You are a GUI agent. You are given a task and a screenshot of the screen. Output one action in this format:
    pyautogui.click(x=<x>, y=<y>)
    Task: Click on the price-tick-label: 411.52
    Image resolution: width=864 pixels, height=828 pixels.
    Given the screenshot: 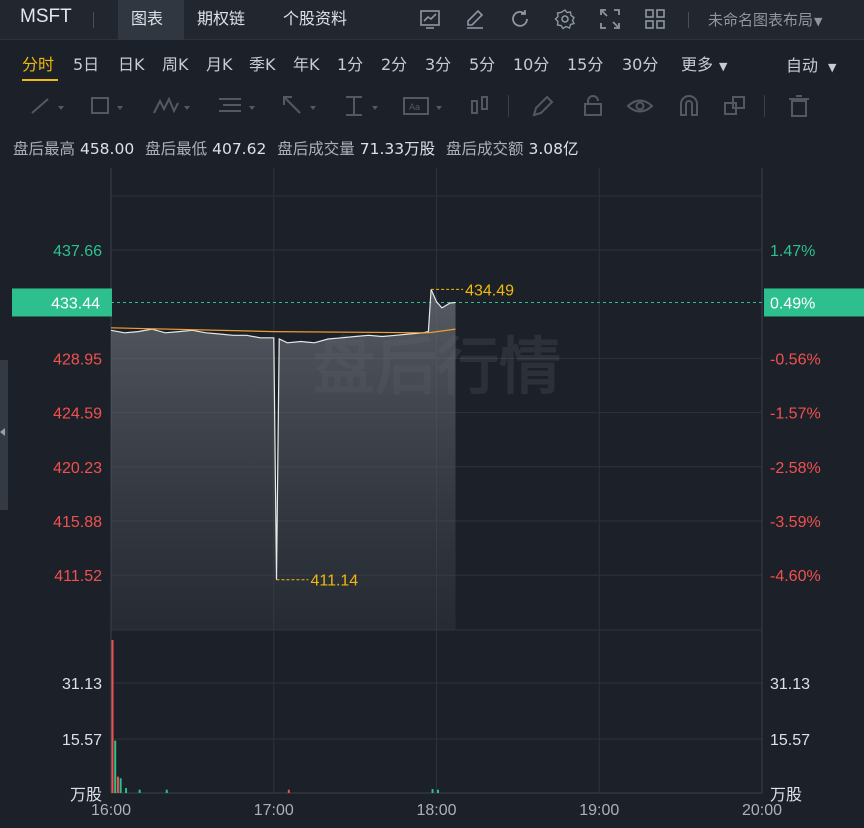 What is the action you would take?
    pyautogui.click(x=78, y=576)
    